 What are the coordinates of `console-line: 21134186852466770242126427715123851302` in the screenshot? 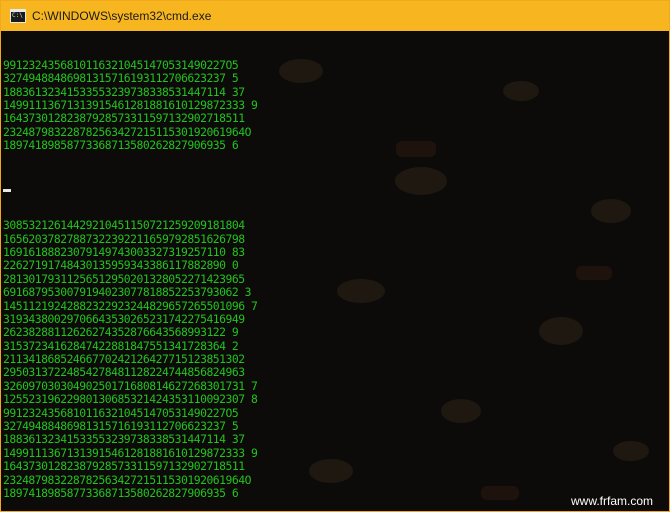 It's located at (124, 359).